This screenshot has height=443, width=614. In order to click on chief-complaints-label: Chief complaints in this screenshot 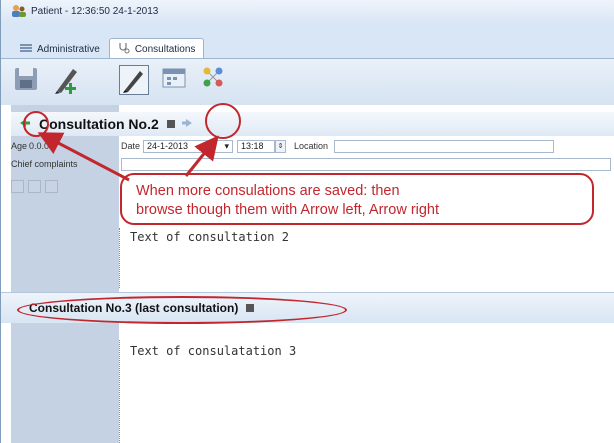, I will do `click(44, 164)`.